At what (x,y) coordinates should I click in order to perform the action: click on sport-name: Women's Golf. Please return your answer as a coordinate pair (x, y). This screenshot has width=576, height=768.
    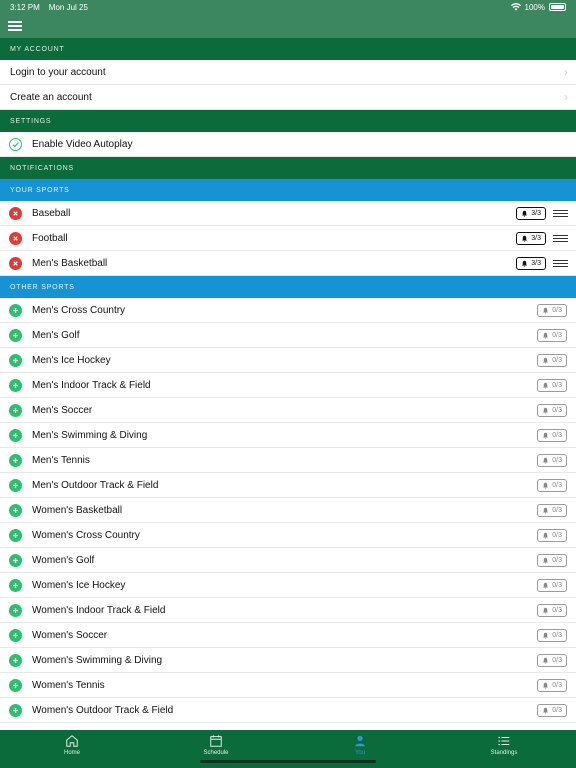
    Looking at the image, I should click on (63, 560).